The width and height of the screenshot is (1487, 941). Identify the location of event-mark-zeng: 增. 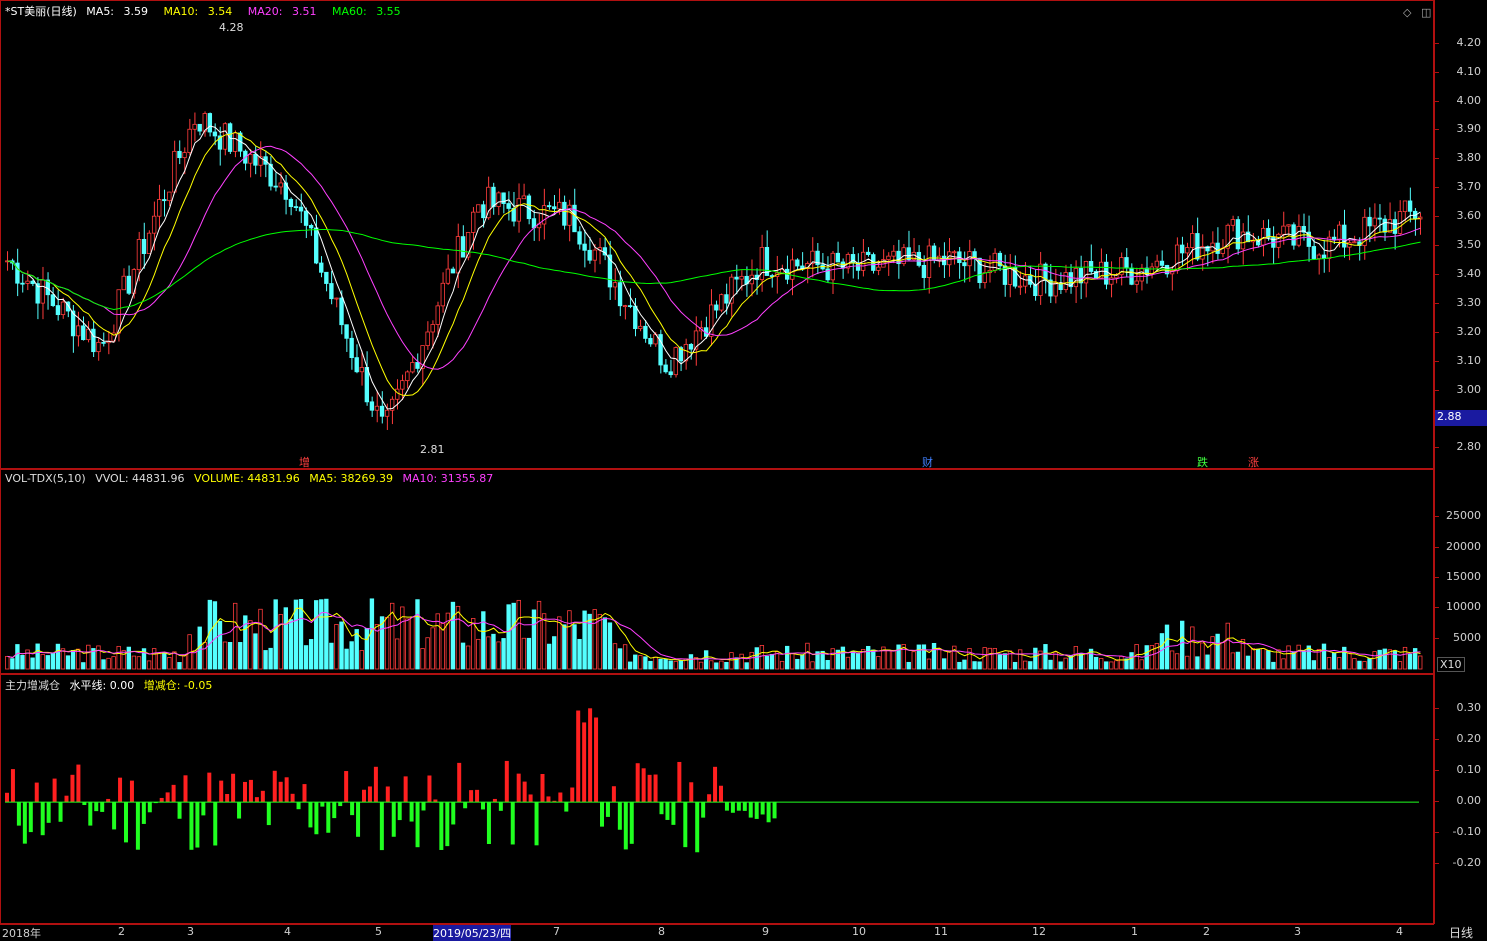
(304, 462).